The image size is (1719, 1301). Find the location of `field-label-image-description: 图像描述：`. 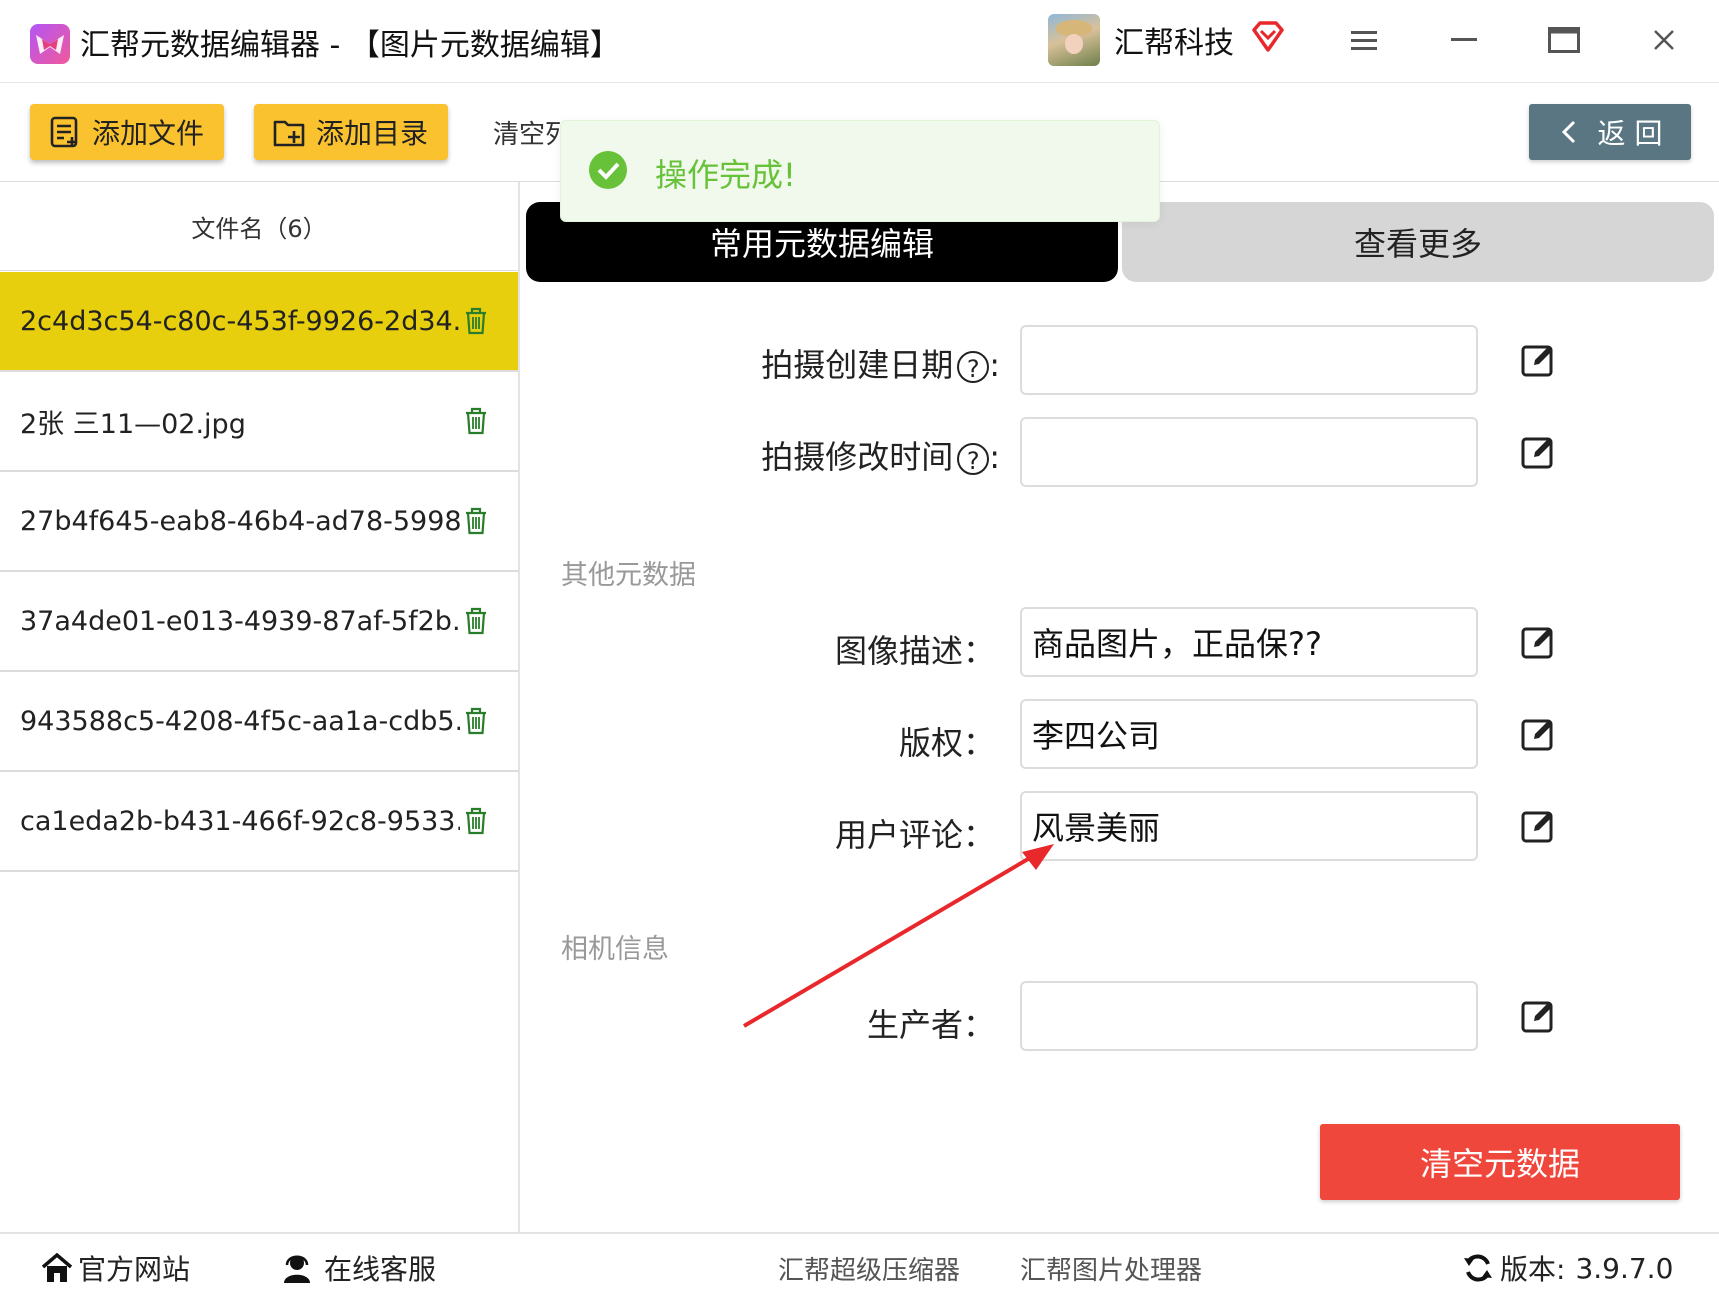

field-label-image-description: 图像描述： is located at coordinates (914, 651).